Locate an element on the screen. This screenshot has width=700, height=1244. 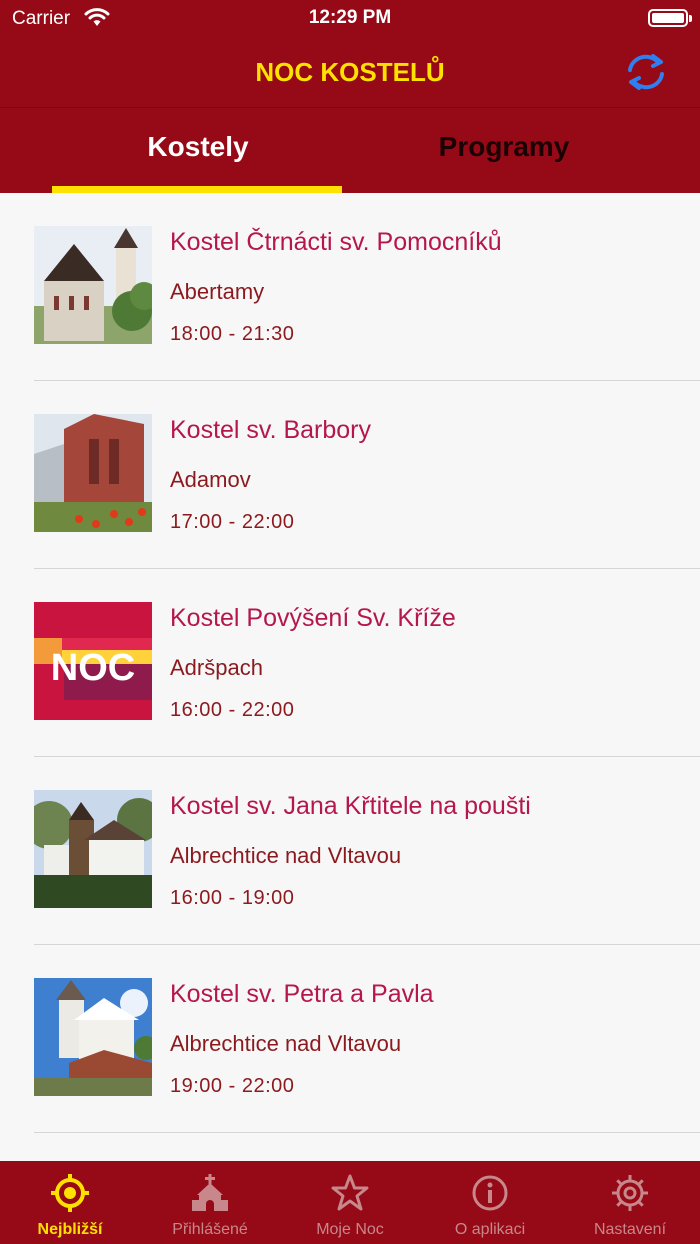
church-place: Abertamy is located at coordinates (217, 291).